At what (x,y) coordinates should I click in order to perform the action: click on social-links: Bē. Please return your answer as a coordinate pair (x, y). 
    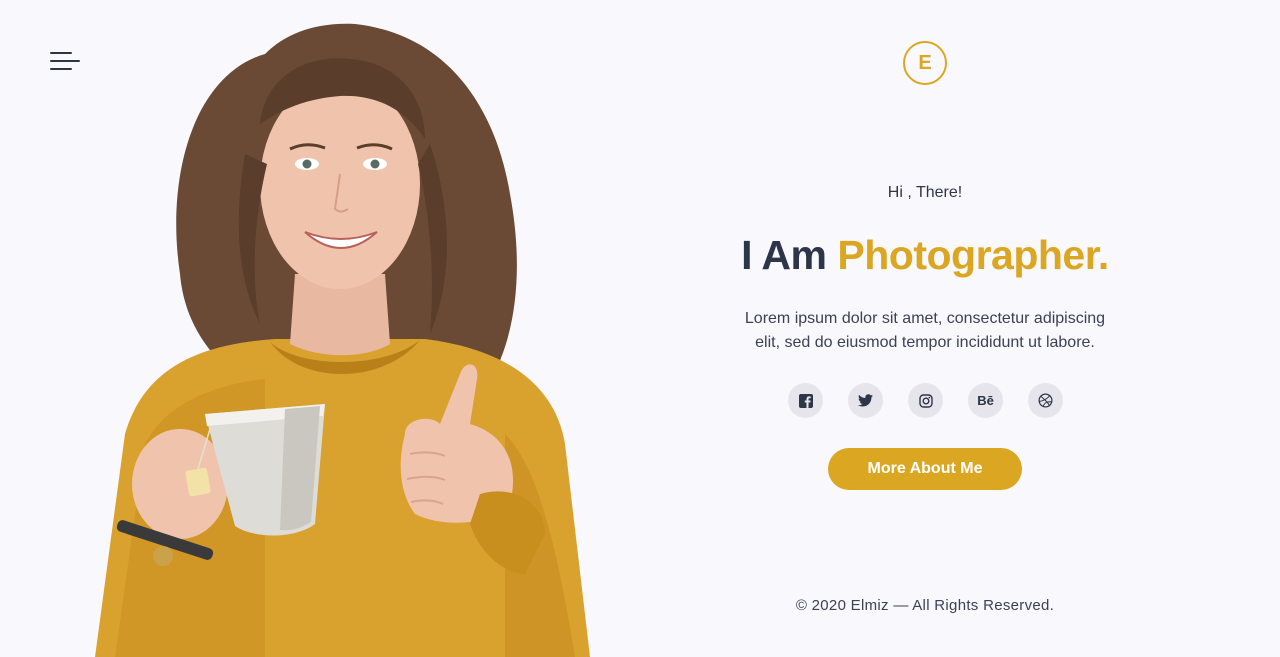
    Looking at the image, I should click on (925, 400).